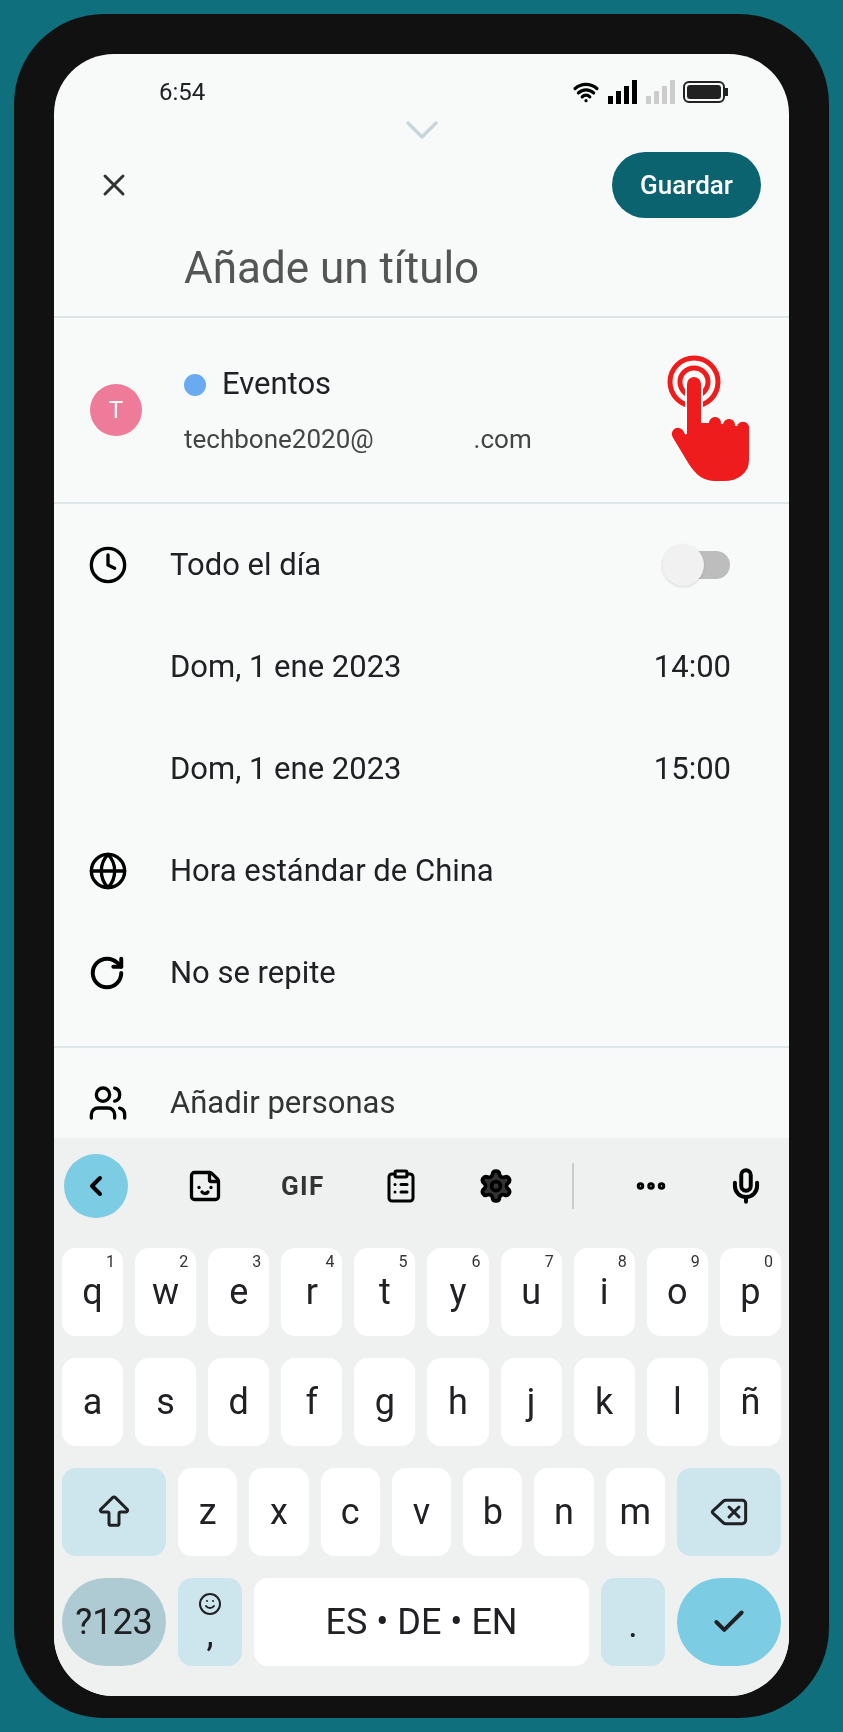  I want to click on key-hint: 7, so click(549, 1262).